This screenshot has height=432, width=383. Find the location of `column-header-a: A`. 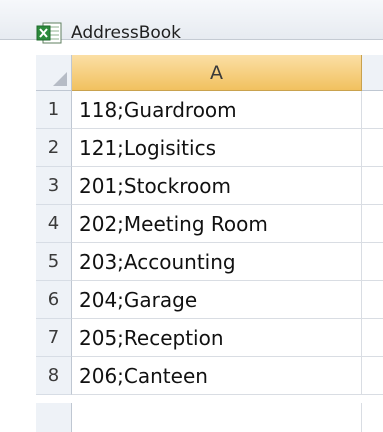

column-header-a: A is located at coordinates (217, 73).